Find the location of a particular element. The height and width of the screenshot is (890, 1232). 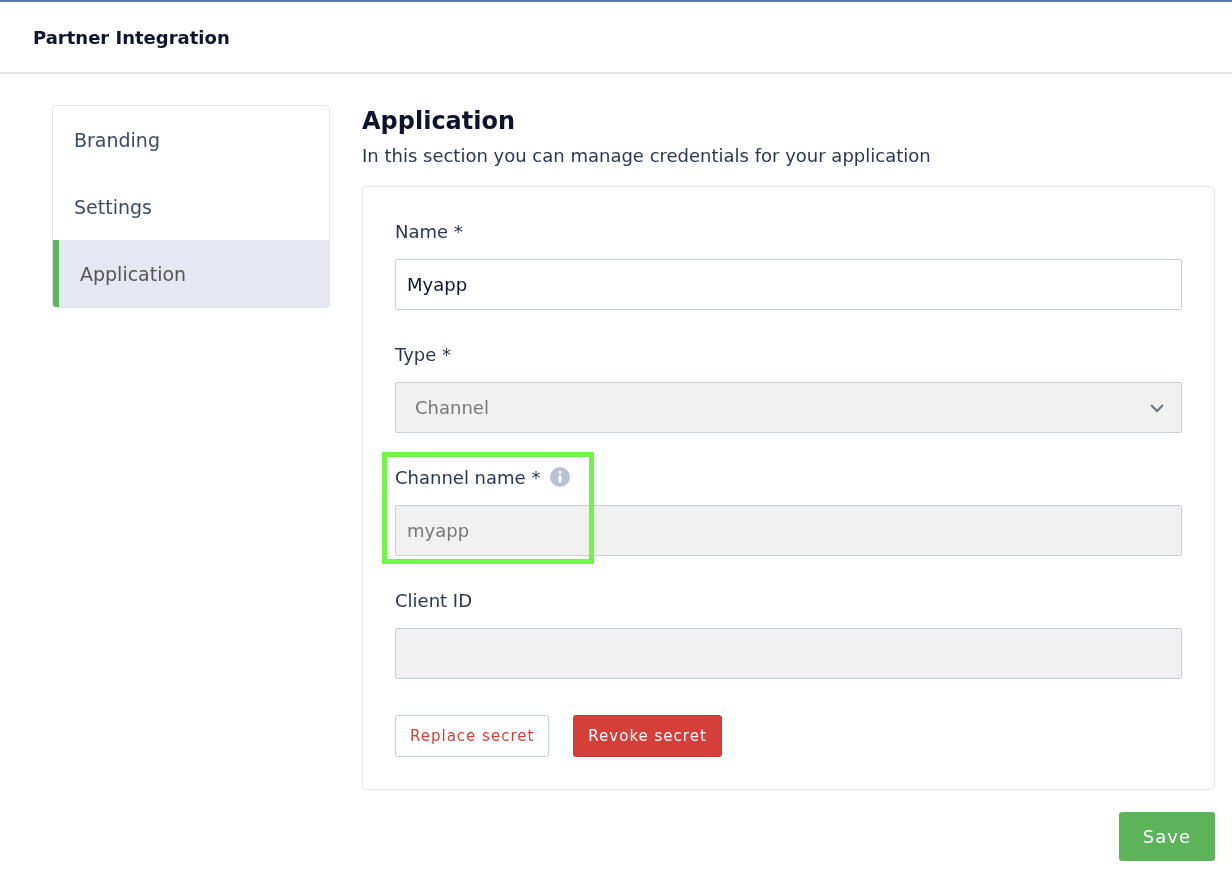

save-button: Save is located at coordinates (1166, 836).